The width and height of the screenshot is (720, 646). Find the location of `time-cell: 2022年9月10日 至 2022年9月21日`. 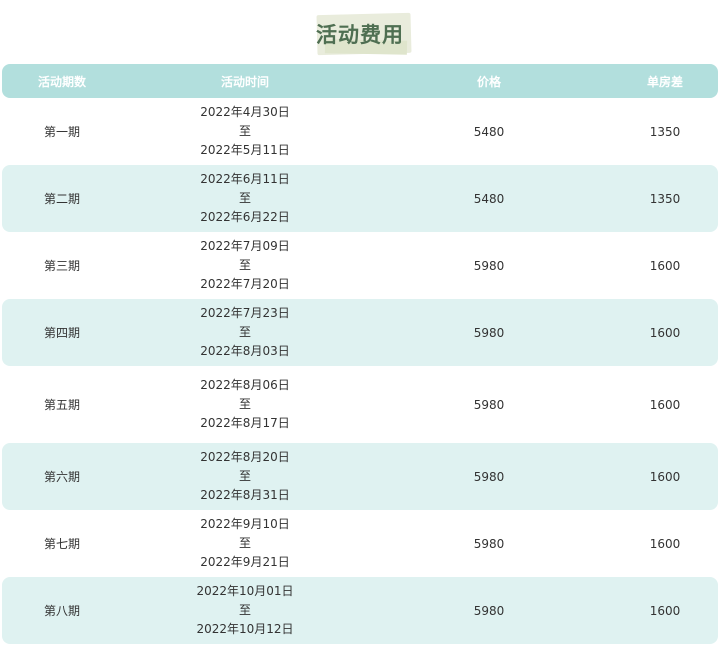

time-cell: 2022年9月10日 至 2022年9月21日 is located at coordinates (245, 543).